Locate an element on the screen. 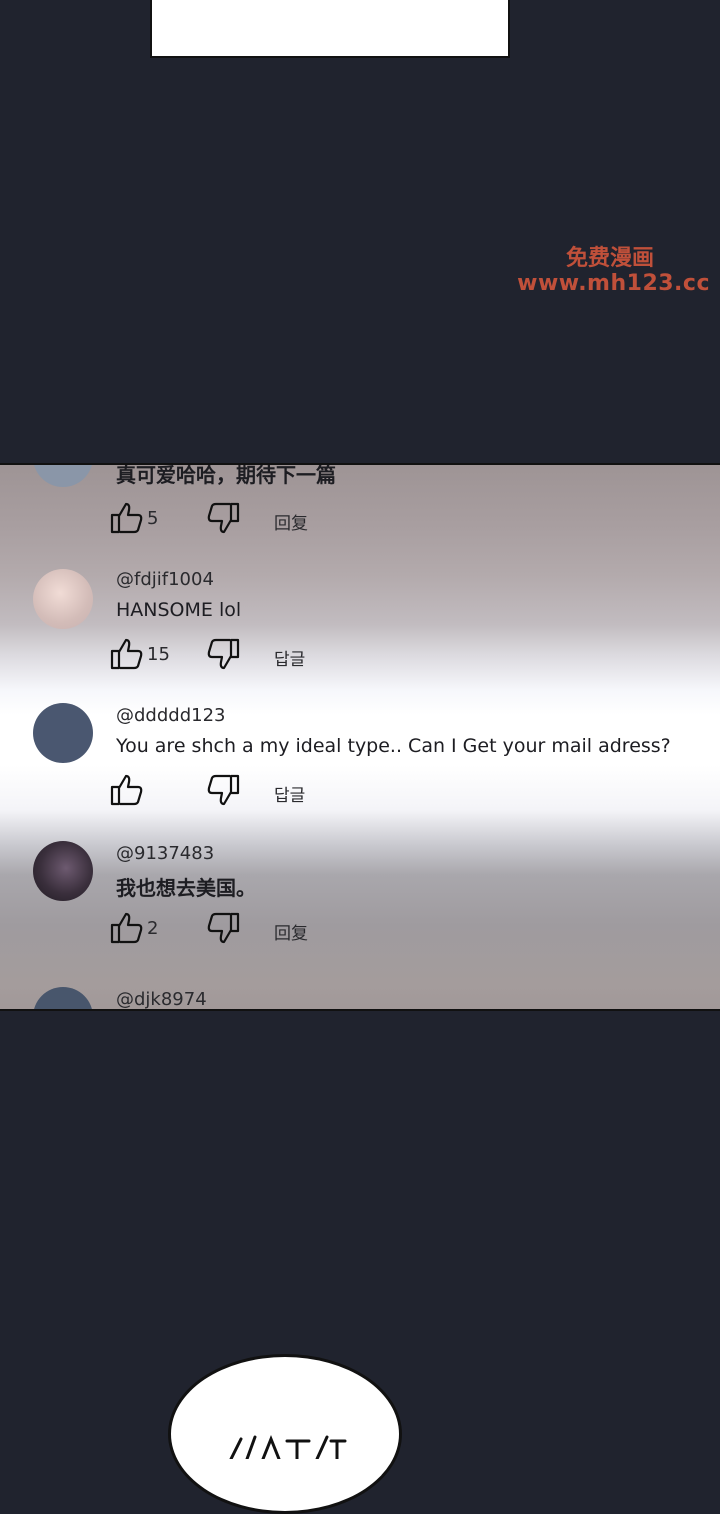 This screenshot has height=1514, width=720. watermark-title: 免费漫画 is located at coordinates (609, 258).